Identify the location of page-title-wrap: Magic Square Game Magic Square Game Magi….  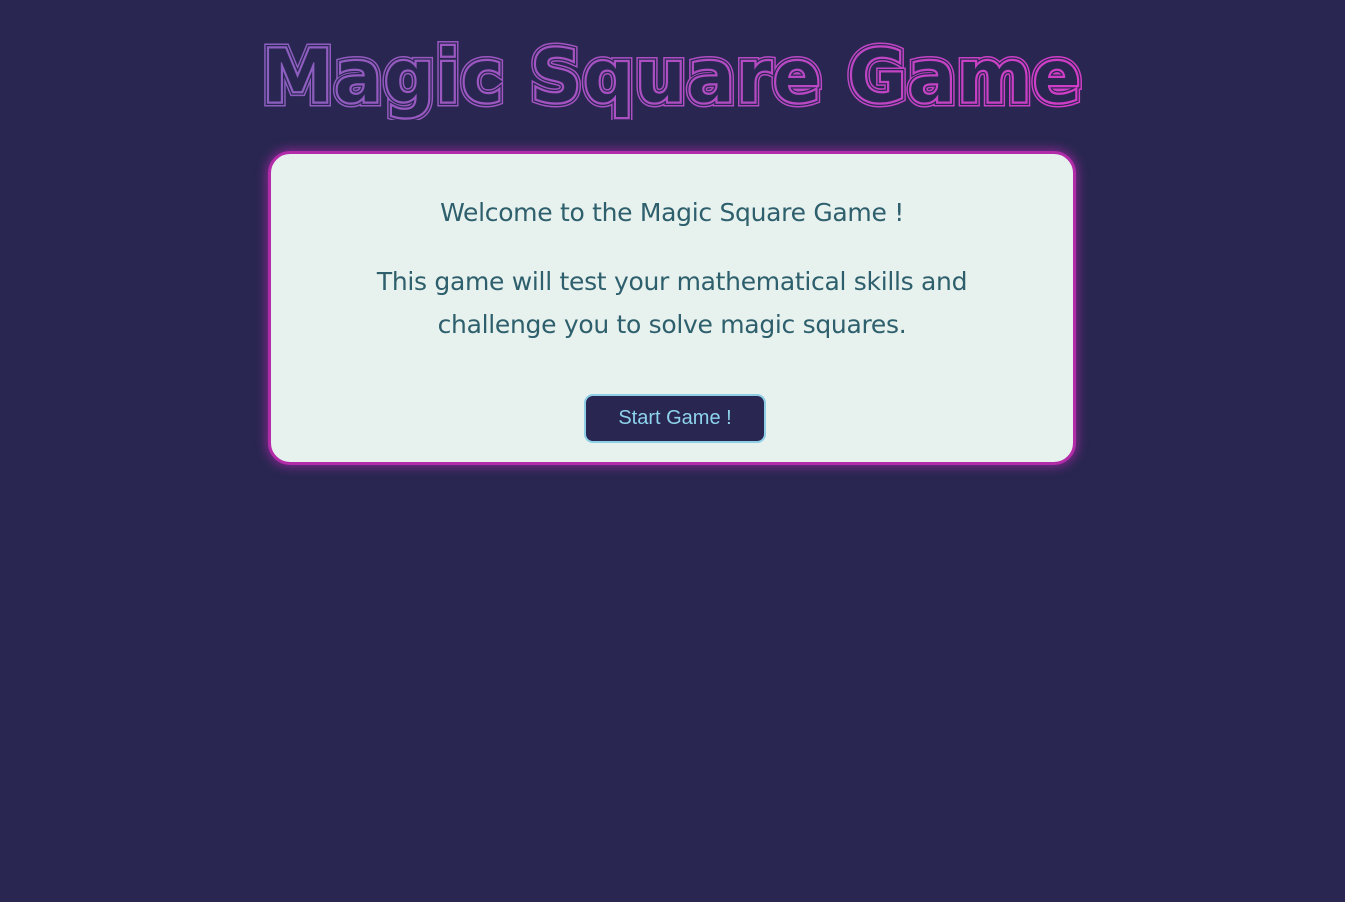
(672, 75).